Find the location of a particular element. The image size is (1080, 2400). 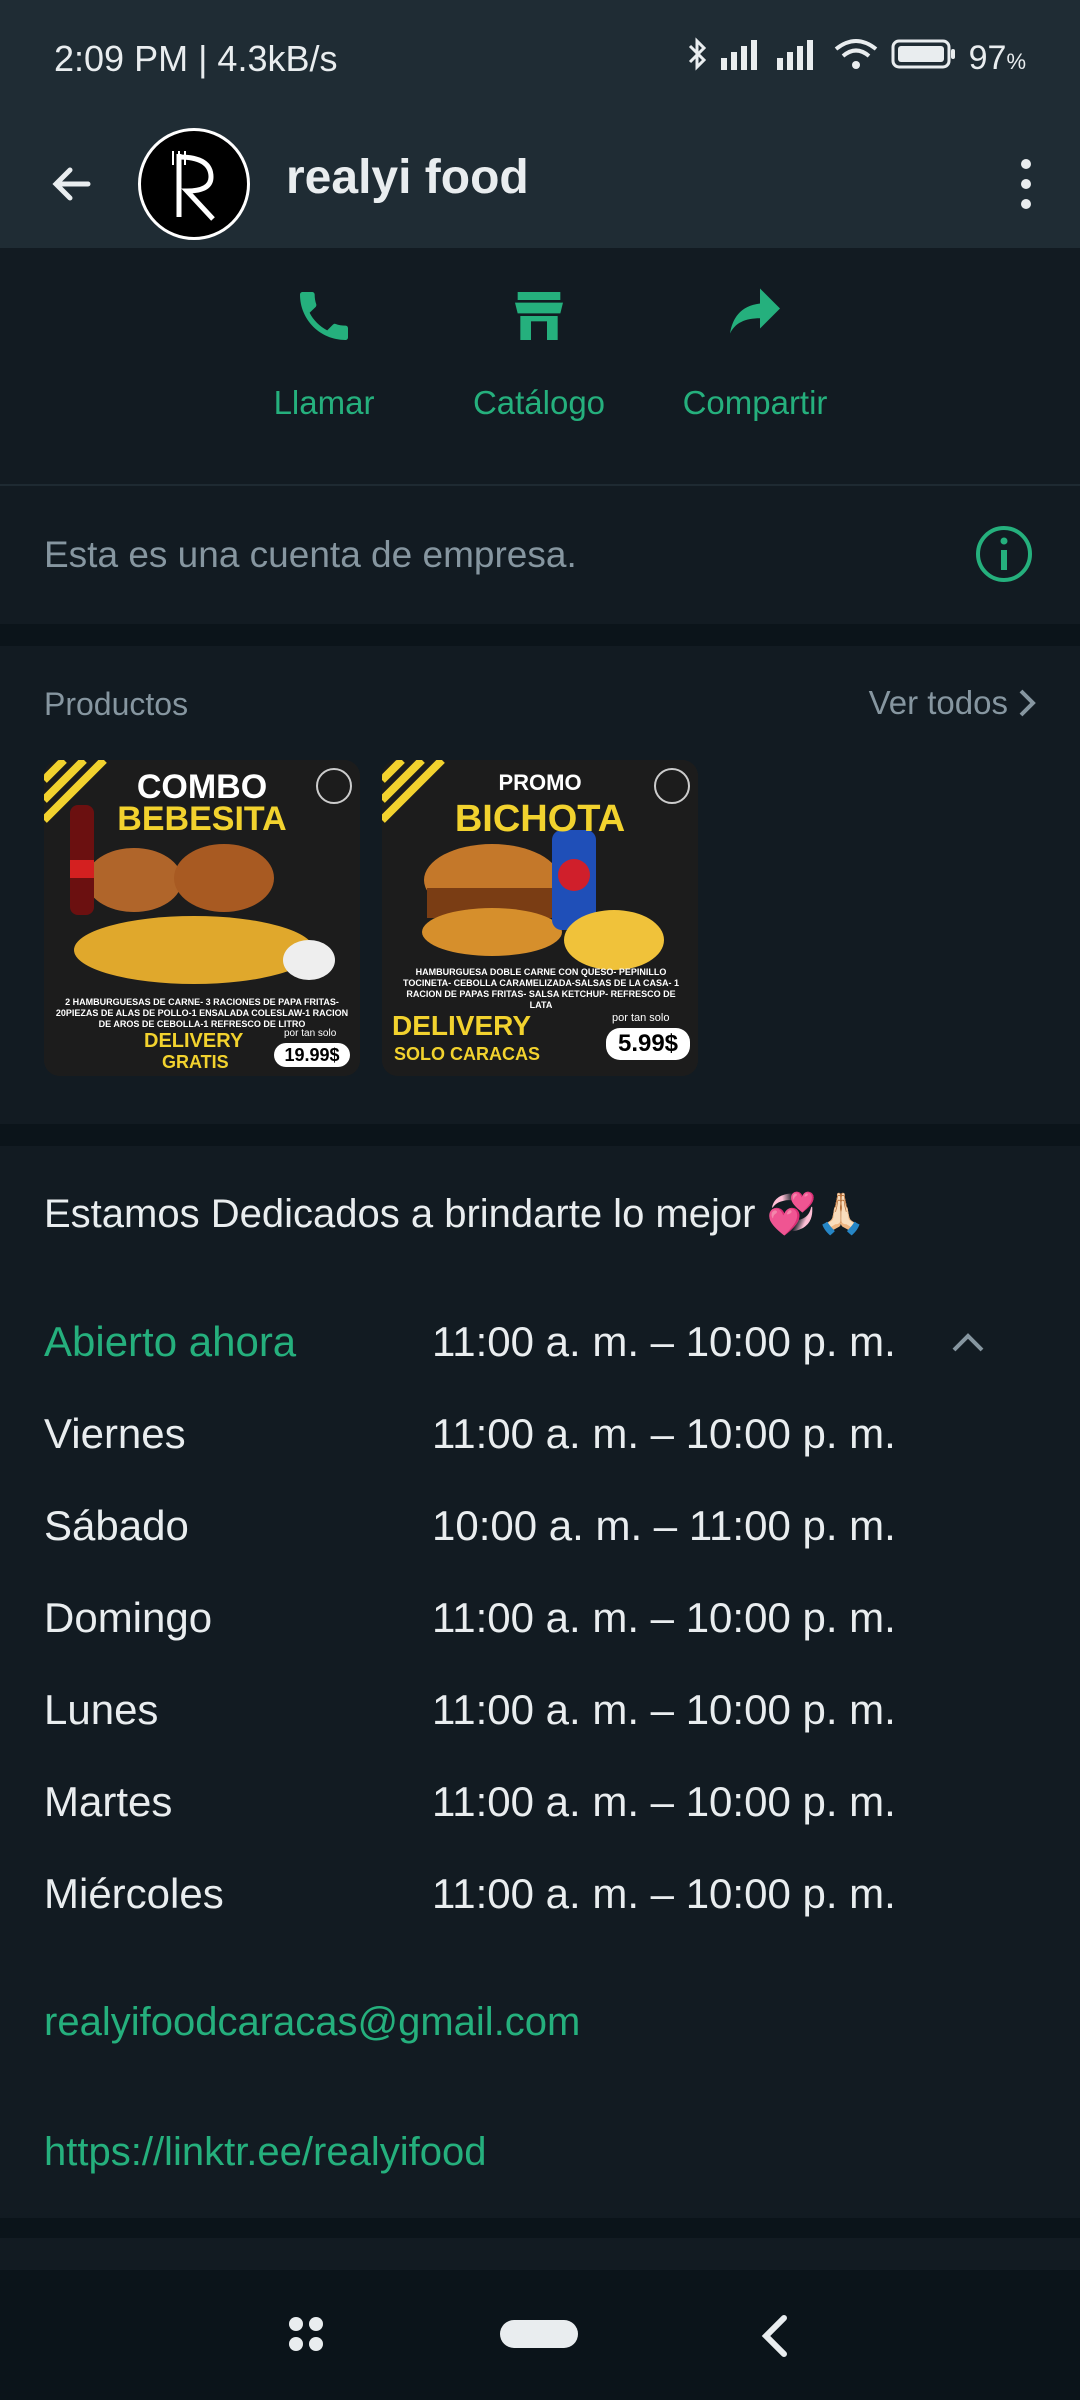

business-account-notice: Esta es una cuenta de empresa. is located at coordinates (540, 555).